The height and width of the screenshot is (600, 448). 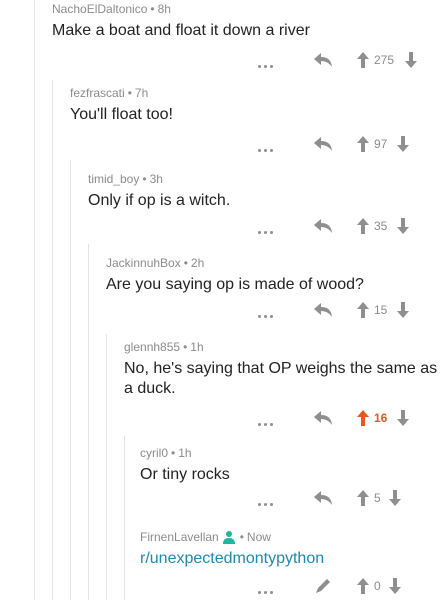 What do you see at coordinates (113, 179) in the screenshot?
I see `comment-author: timid_boy` at bounding box center [113, 179].